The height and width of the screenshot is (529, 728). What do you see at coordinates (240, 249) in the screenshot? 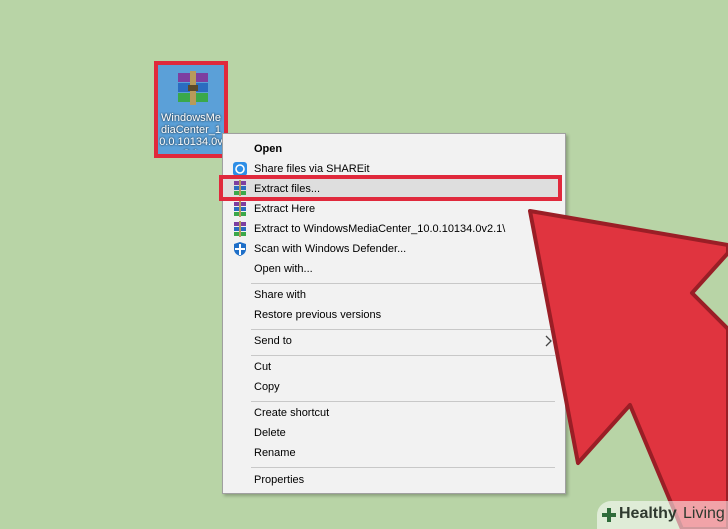
I see `windows-defender-icon` at bounding box center [240, 249].